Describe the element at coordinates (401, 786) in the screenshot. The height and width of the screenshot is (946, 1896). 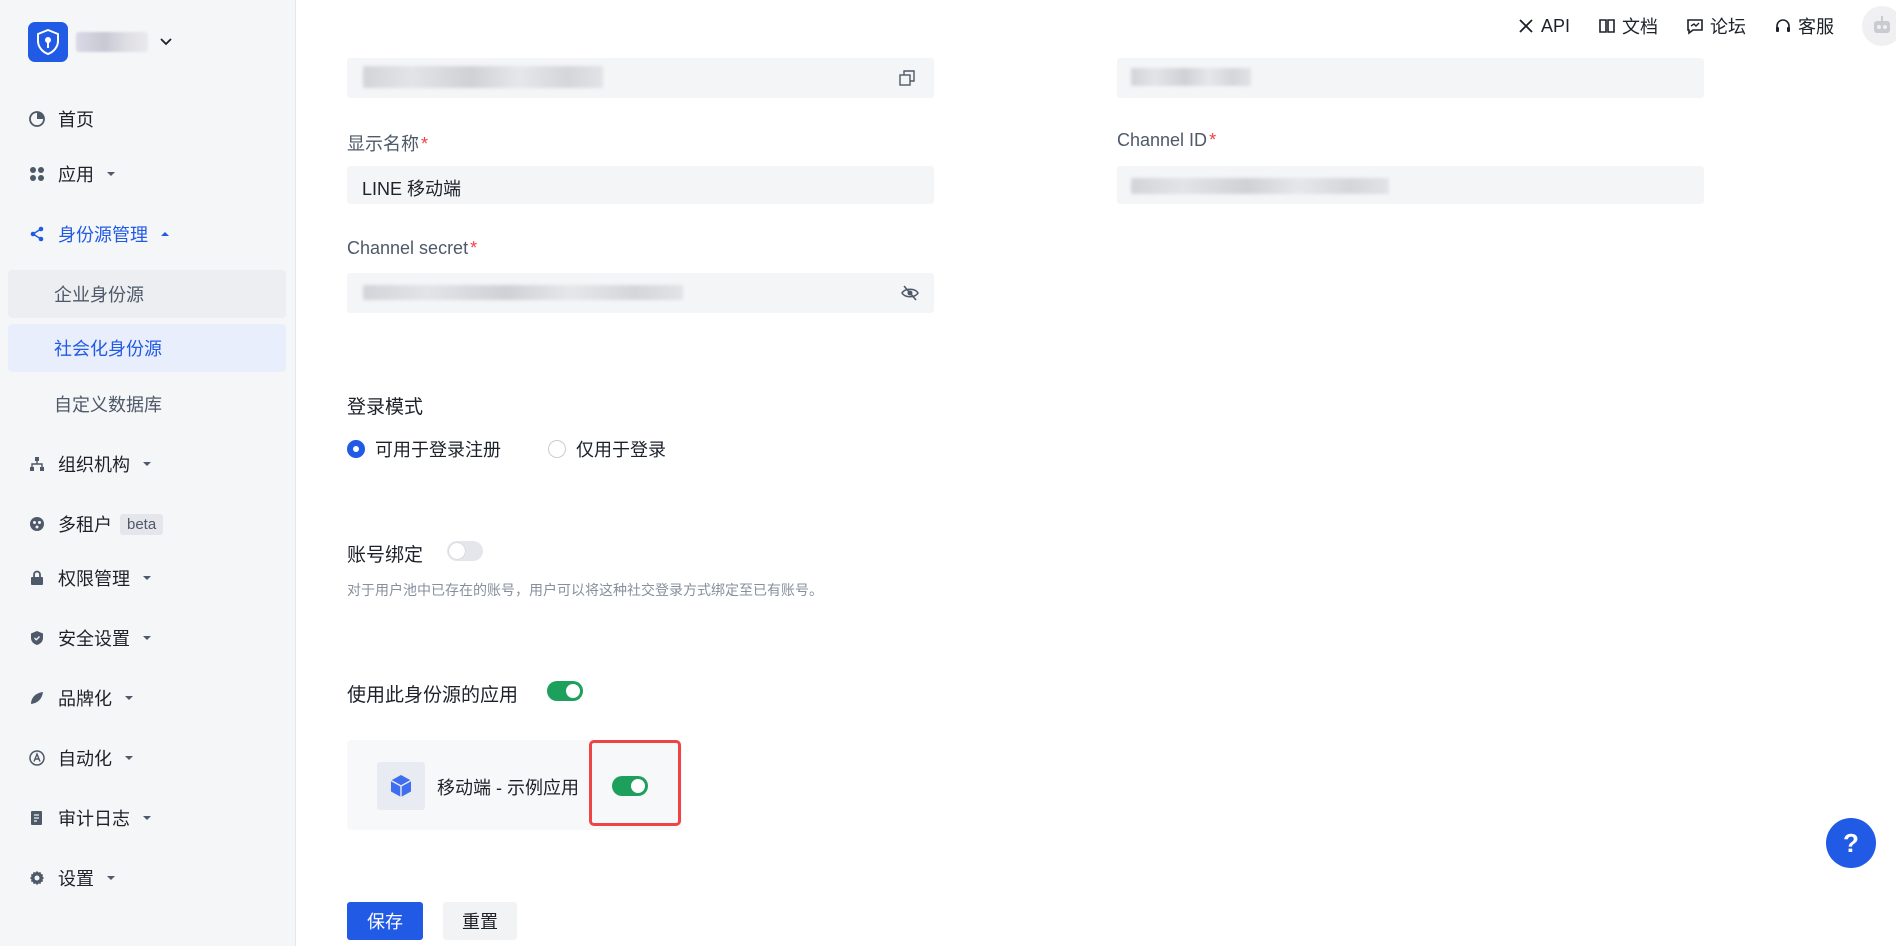
I see `cube-icon` at that location.